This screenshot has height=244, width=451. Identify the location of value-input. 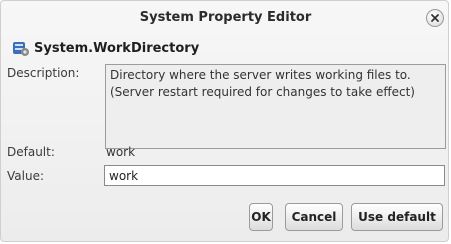
(274, 175).